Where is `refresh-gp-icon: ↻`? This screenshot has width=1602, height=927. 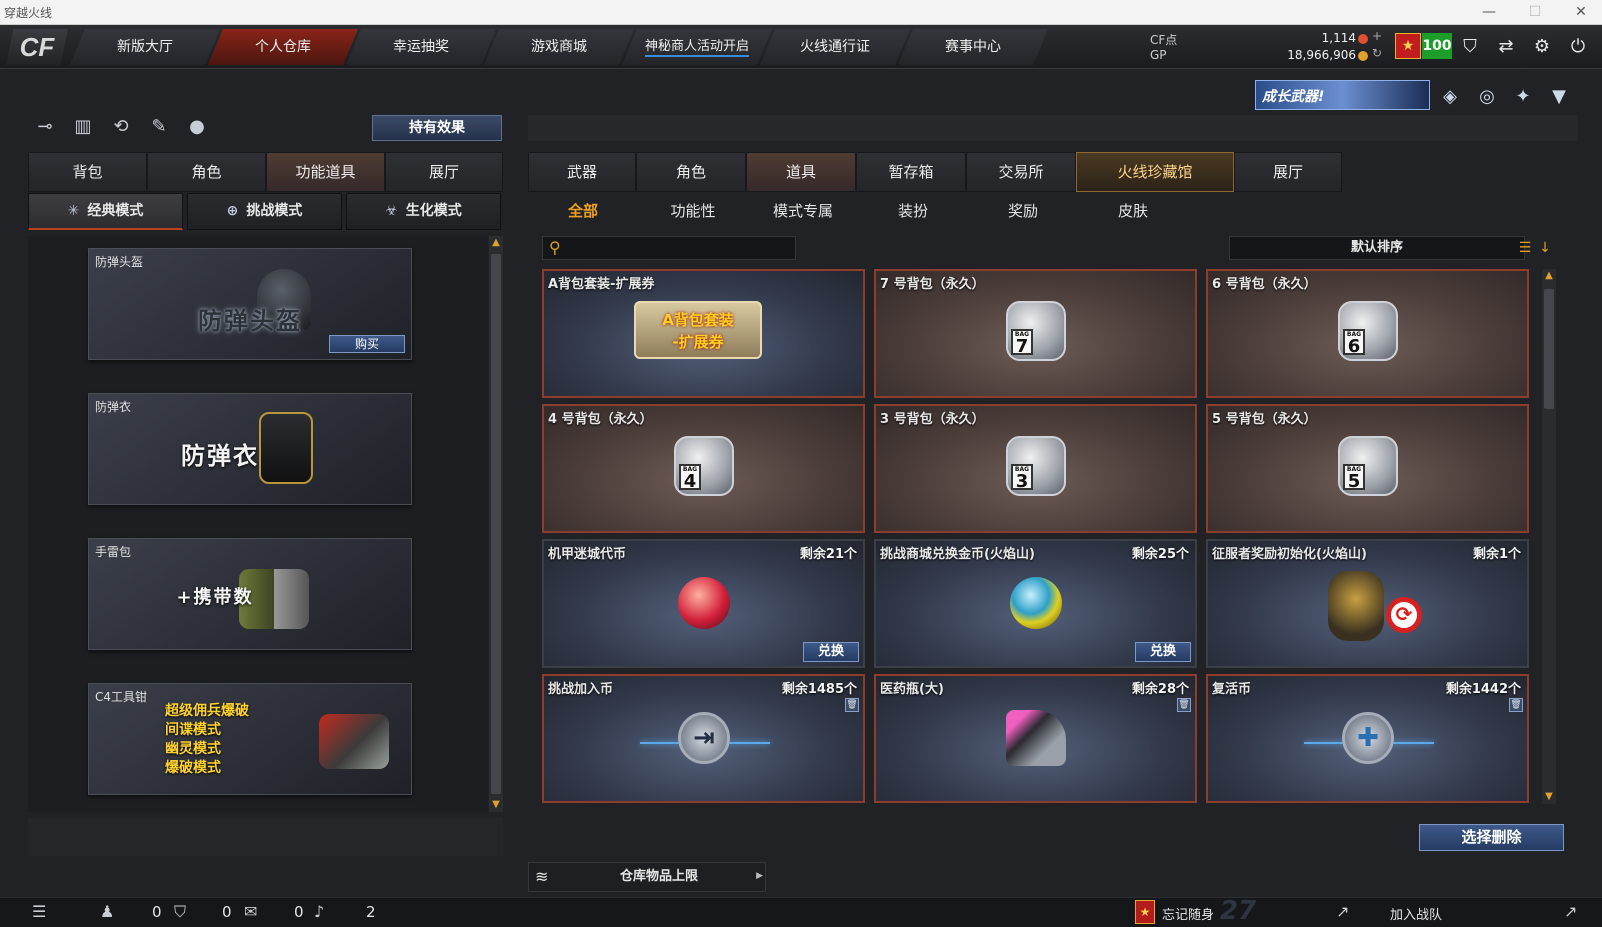
refresh-gp-icon: ↻ is located at coordinates (1377, 53).